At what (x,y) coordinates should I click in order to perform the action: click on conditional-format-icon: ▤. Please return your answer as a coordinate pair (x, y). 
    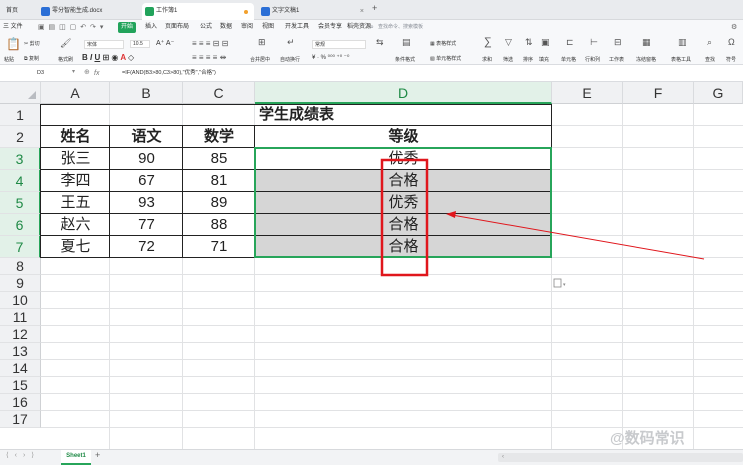
    Looking at the image, I should click on (406, 42).